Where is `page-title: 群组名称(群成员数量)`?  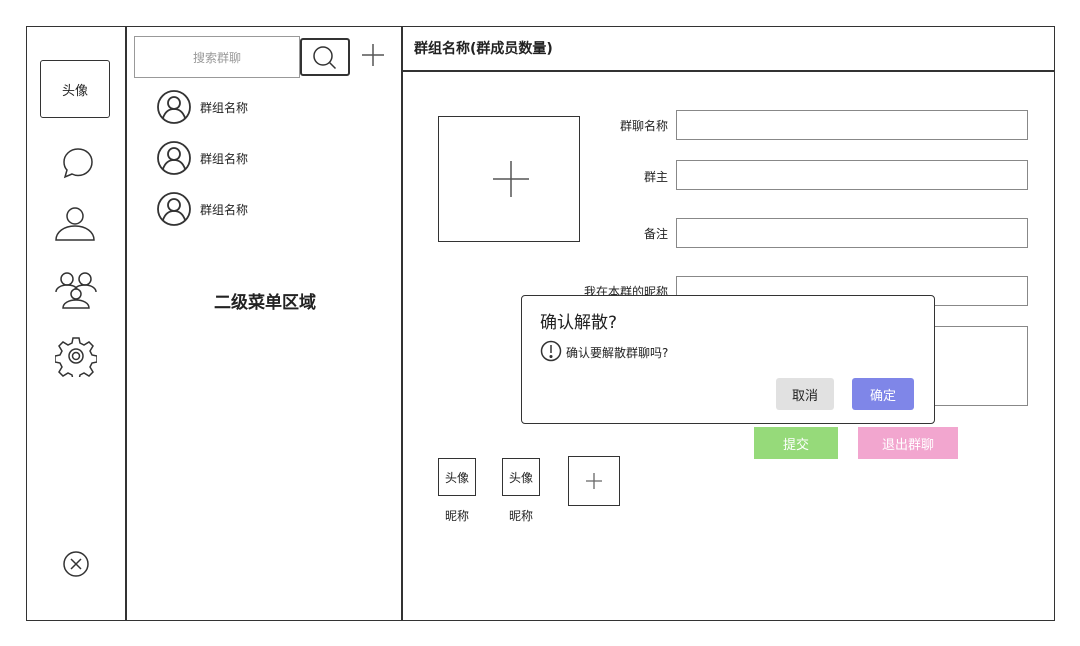 page-title: 群组名称(群成员数量) is located at coordinates (483, 49).